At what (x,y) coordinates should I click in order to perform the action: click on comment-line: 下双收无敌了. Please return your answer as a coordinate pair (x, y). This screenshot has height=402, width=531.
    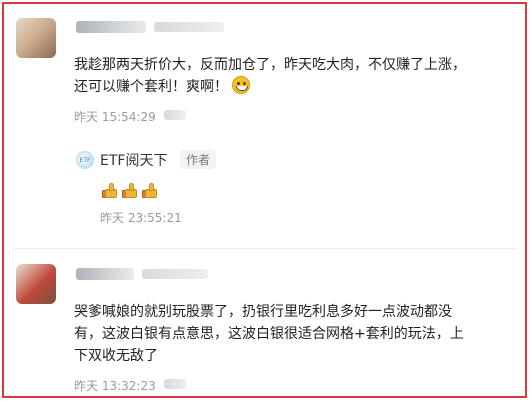
    Looking at the image, I should click on (116, 356).